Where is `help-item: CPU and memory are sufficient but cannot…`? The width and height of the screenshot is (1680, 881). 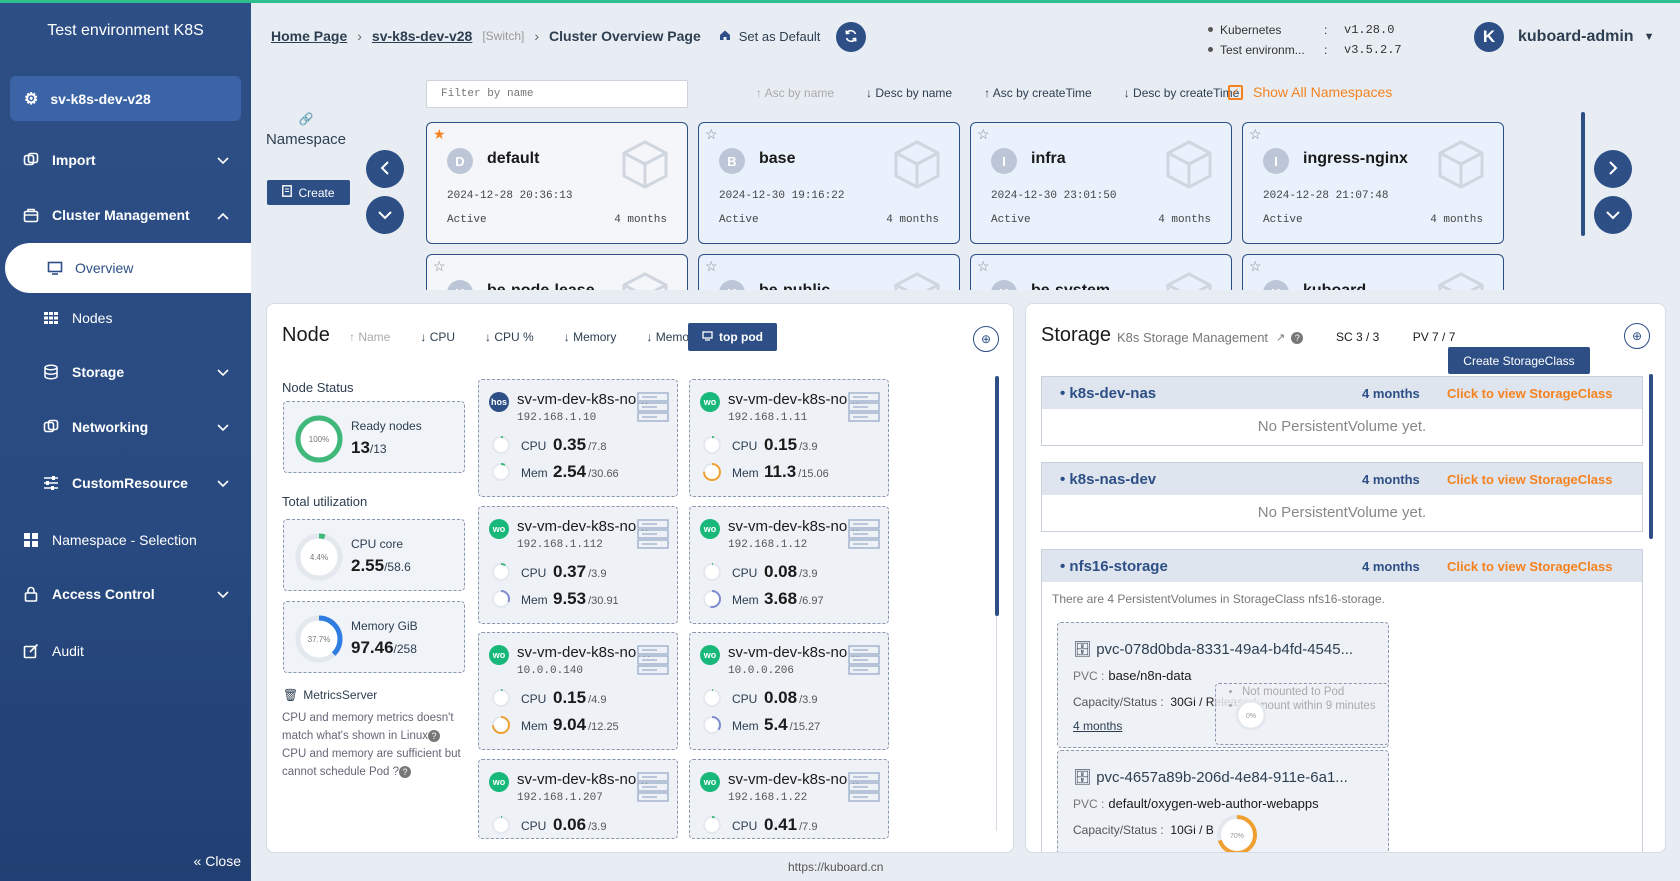 help-item: CPU and memory are sufficient but cannot… is located at coordinates (374, 763).